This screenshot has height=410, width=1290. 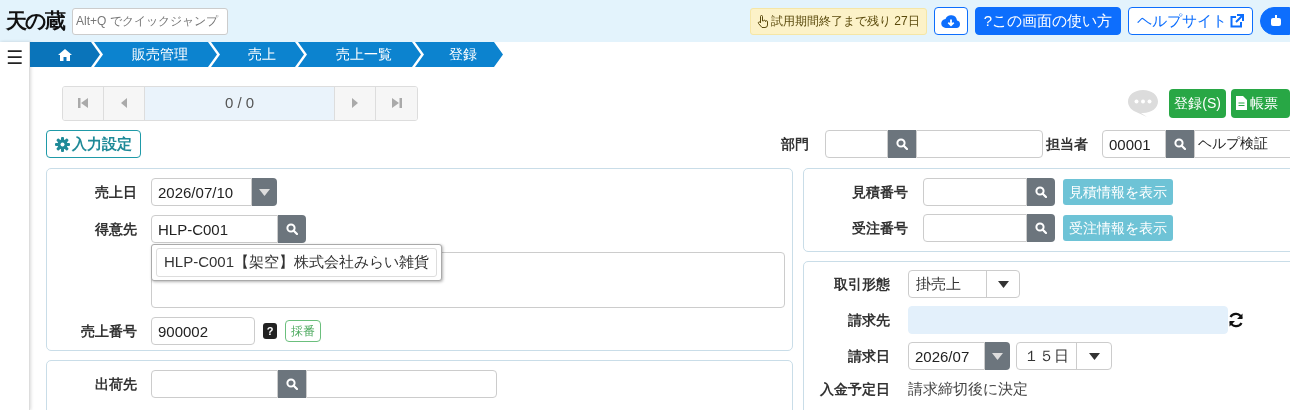 I want to click on select-field: 掛売上, so click(x=964, y=284).